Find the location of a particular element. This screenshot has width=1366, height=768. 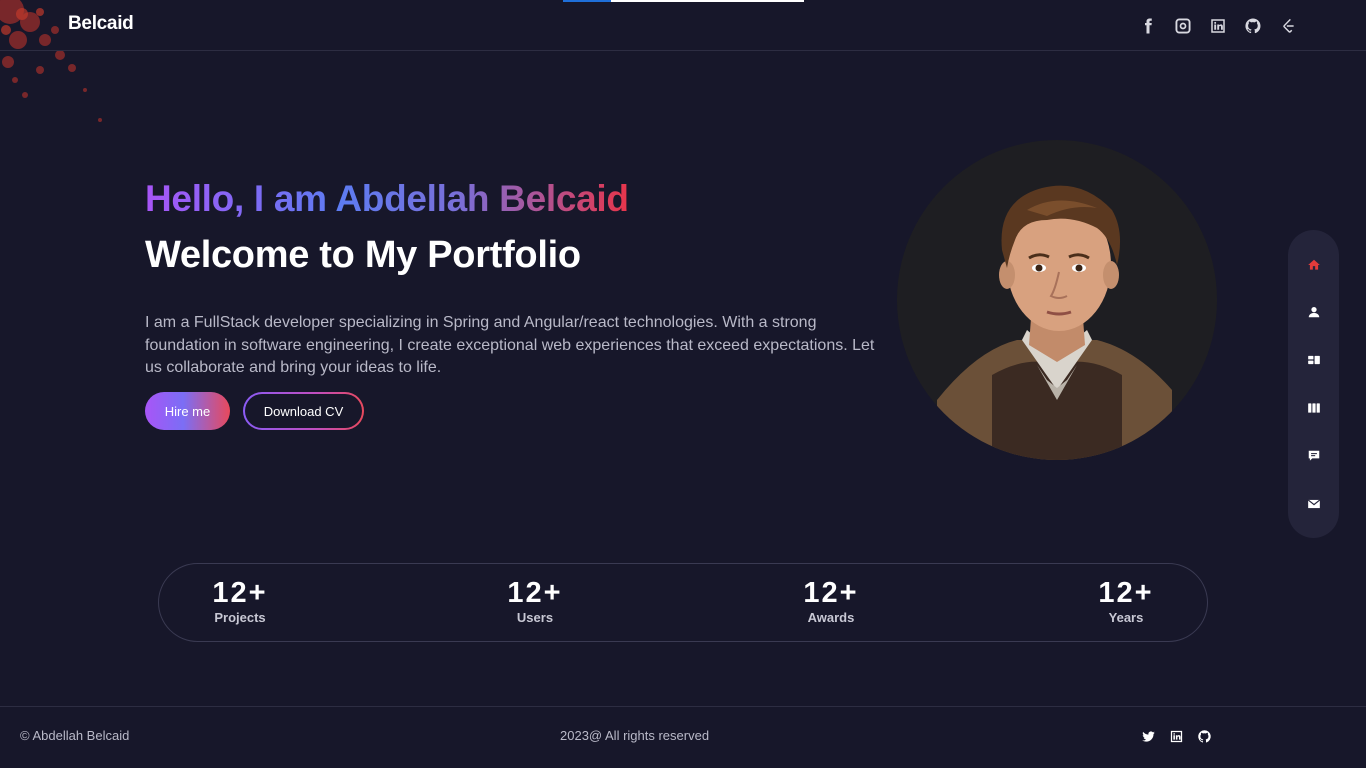

footer-rights: 2023@ All rights reserved is located at coordinates (635, 735).